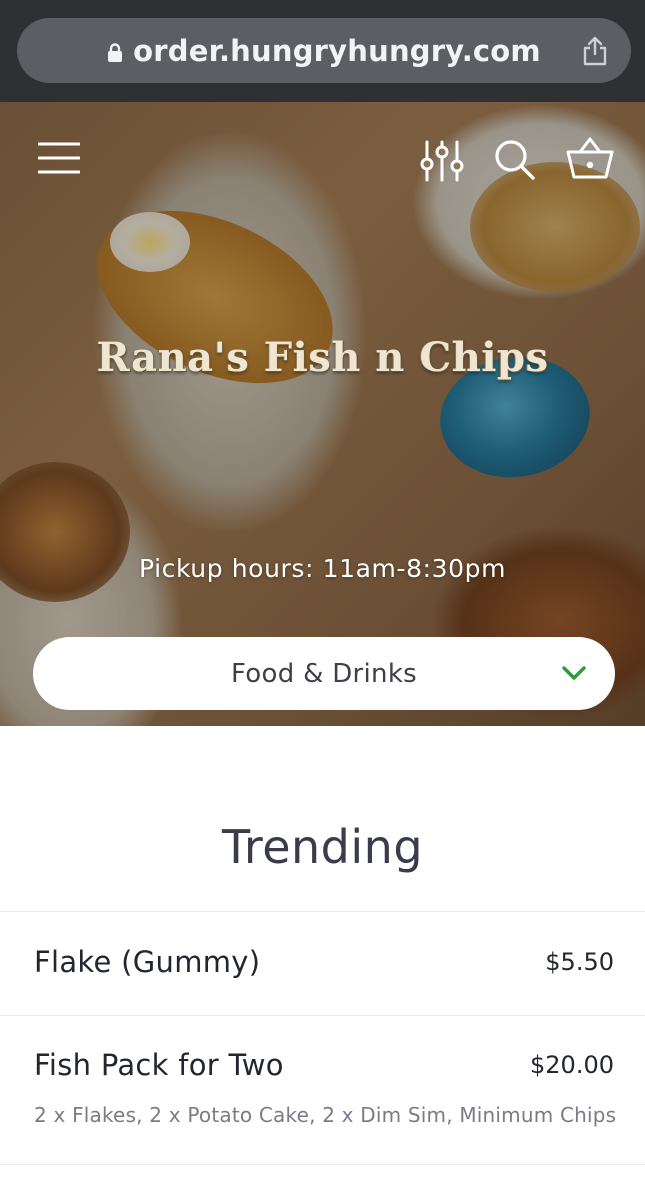 This screenshot has height=1200, width=645. Describe the element at coordinates (572, 1065) in the screenshot. I see `item-price: $20.00` at that location.